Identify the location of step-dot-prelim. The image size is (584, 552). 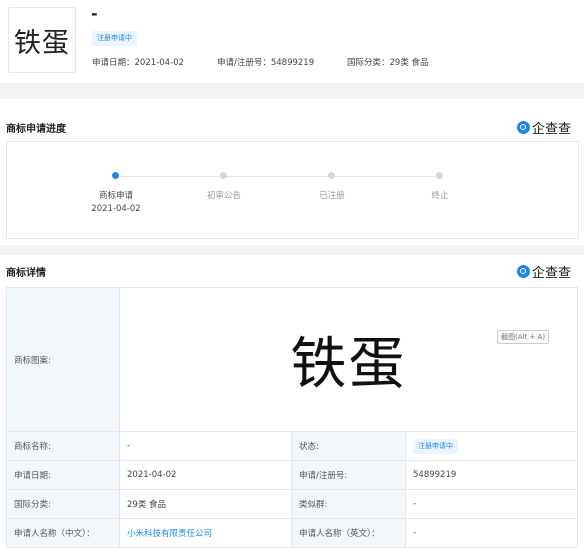
(223, 175).